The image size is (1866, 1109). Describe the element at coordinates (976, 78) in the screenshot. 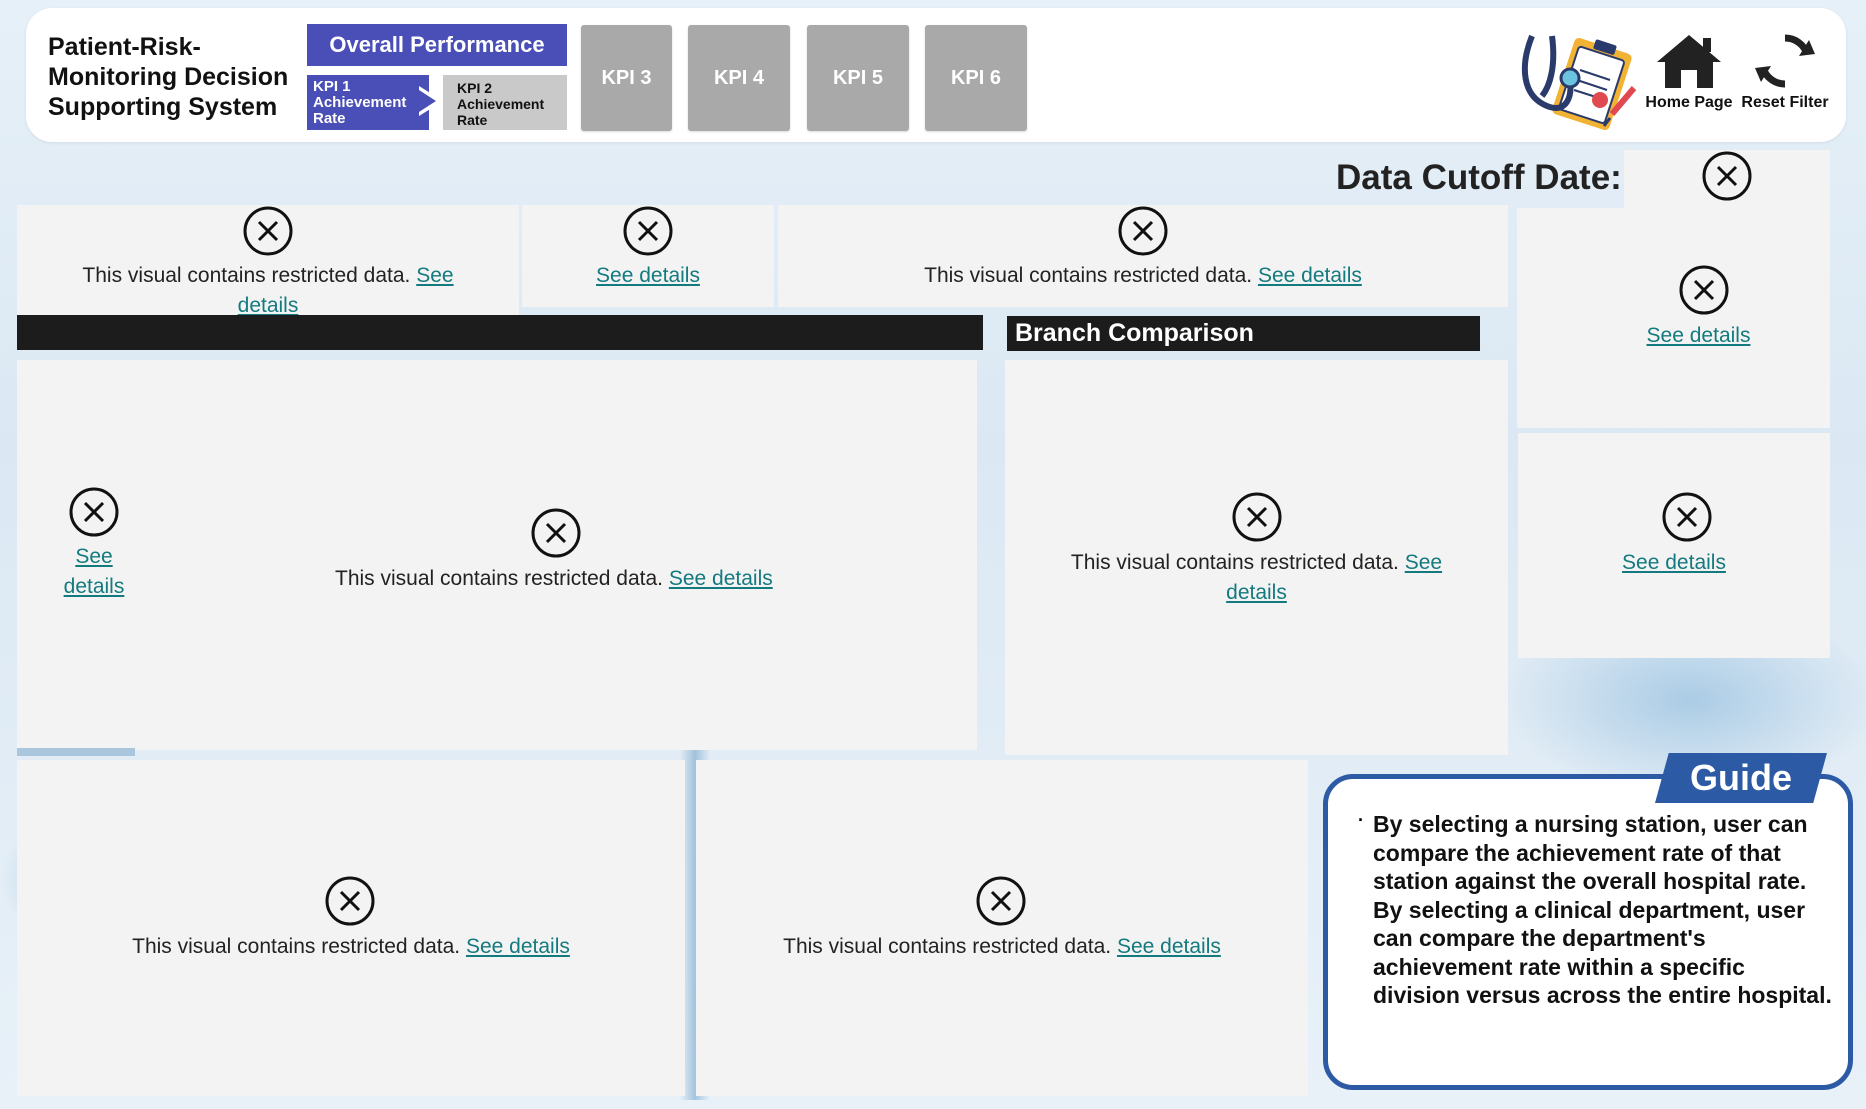

I see `kpi6-button: KPI 6` at that location.